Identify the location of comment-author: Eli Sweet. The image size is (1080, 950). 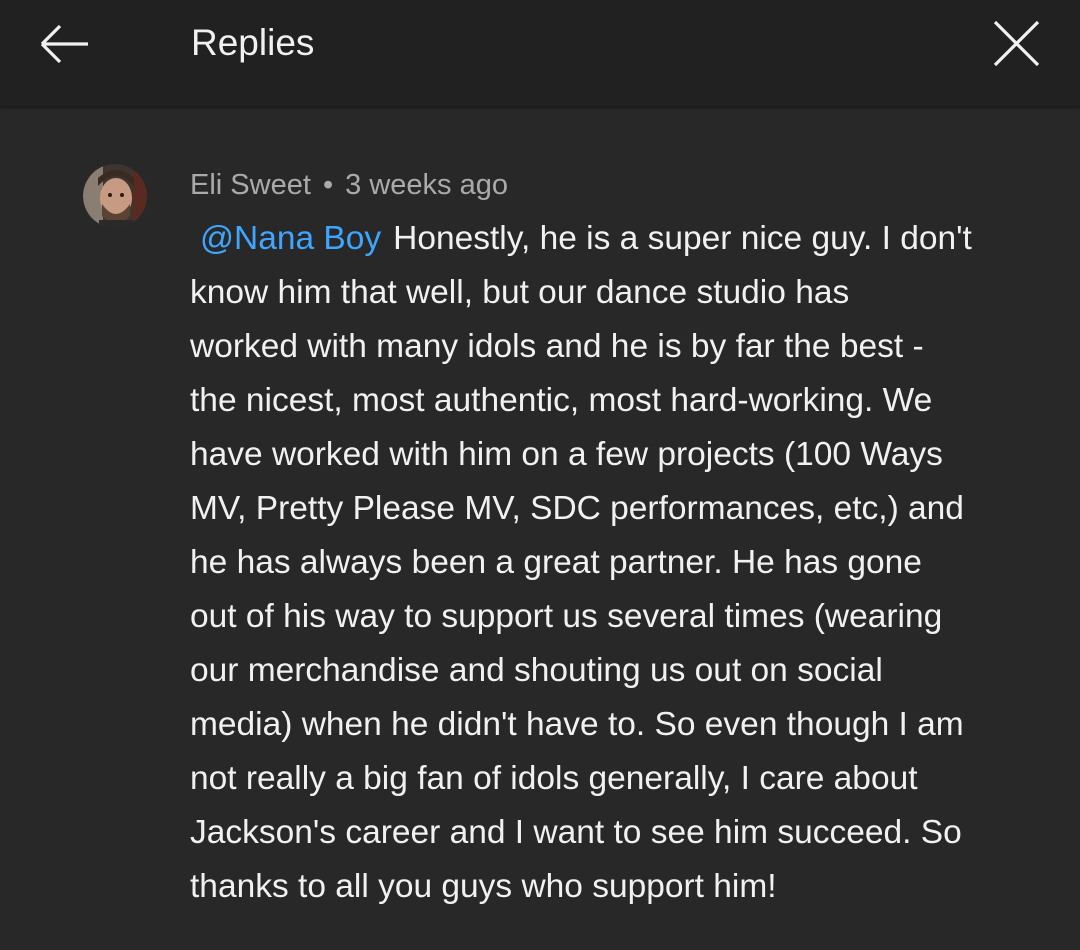
(250, 185).